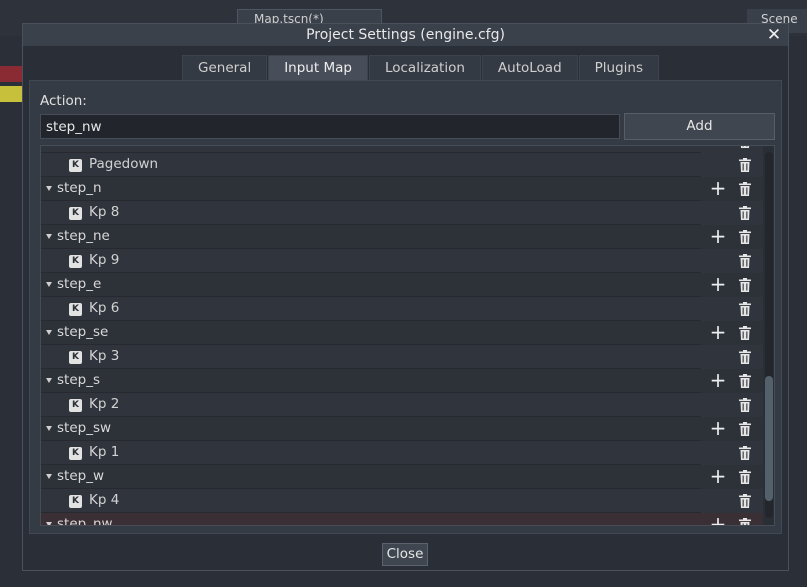 Image resolution: width=807 pixels, height=587 pixels. What do you see at coordinates (403, 579) in the screenshot?
I see `editor-bottom-panel` at bounding box center [403, 579].